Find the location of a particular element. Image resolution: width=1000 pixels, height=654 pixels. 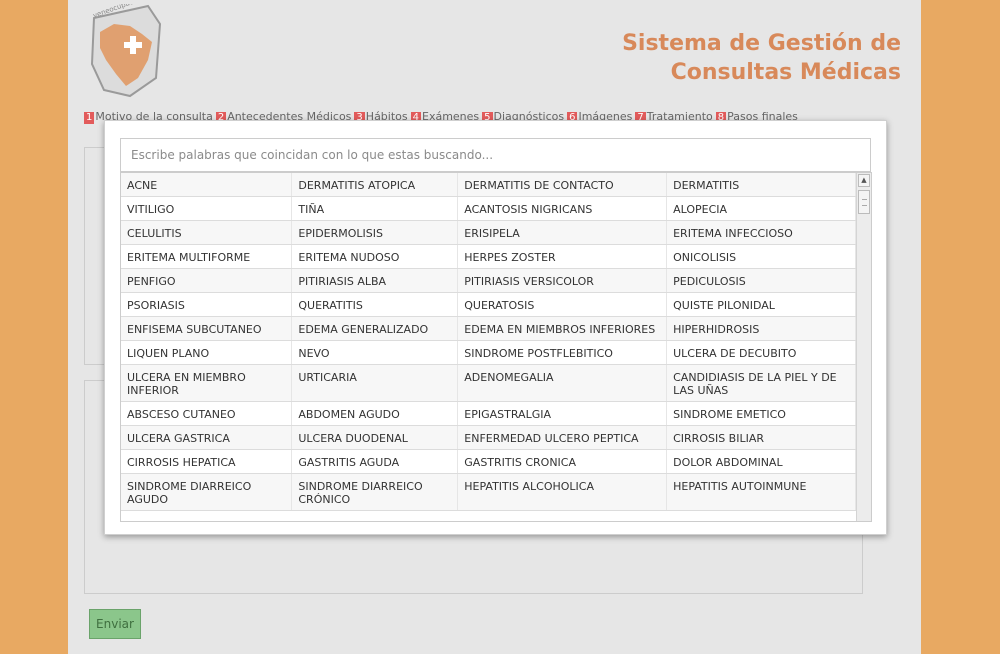

result-item: DERMATITIS DE CONTACTO is located at coordinates (562, 185).